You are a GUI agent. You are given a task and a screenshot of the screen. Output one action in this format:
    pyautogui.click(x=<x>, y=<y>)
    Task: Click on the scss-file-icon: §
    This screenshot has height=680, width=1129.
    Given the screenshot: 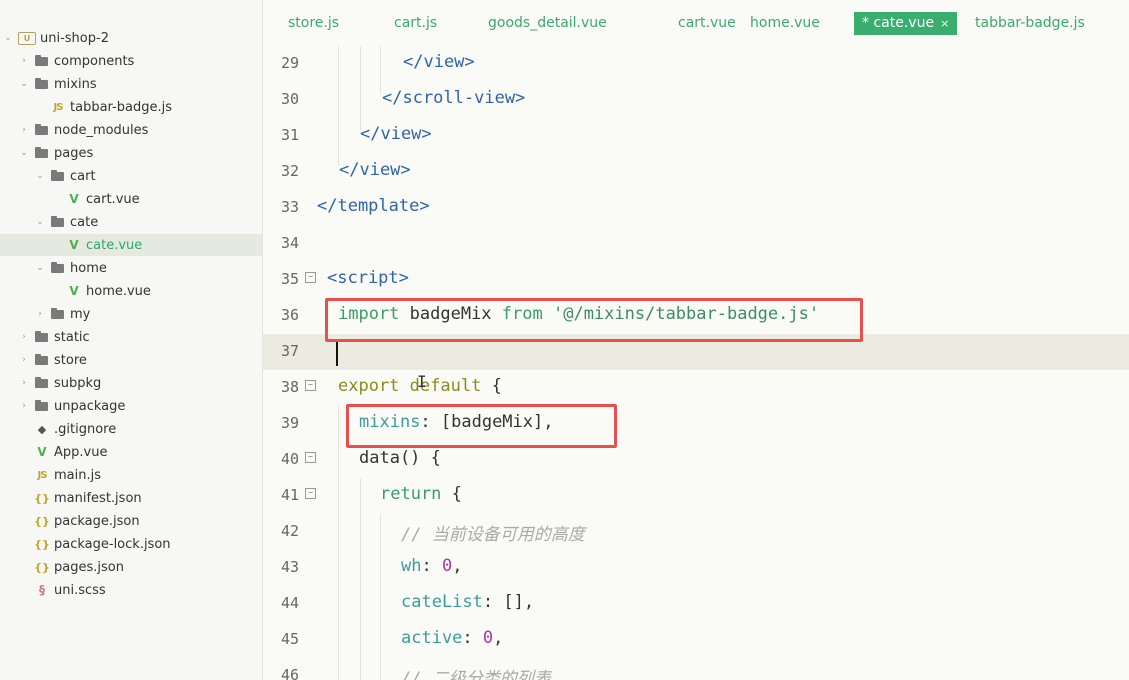 What is the action you would take?
    pyautogui.click(x=42, y=590)
    